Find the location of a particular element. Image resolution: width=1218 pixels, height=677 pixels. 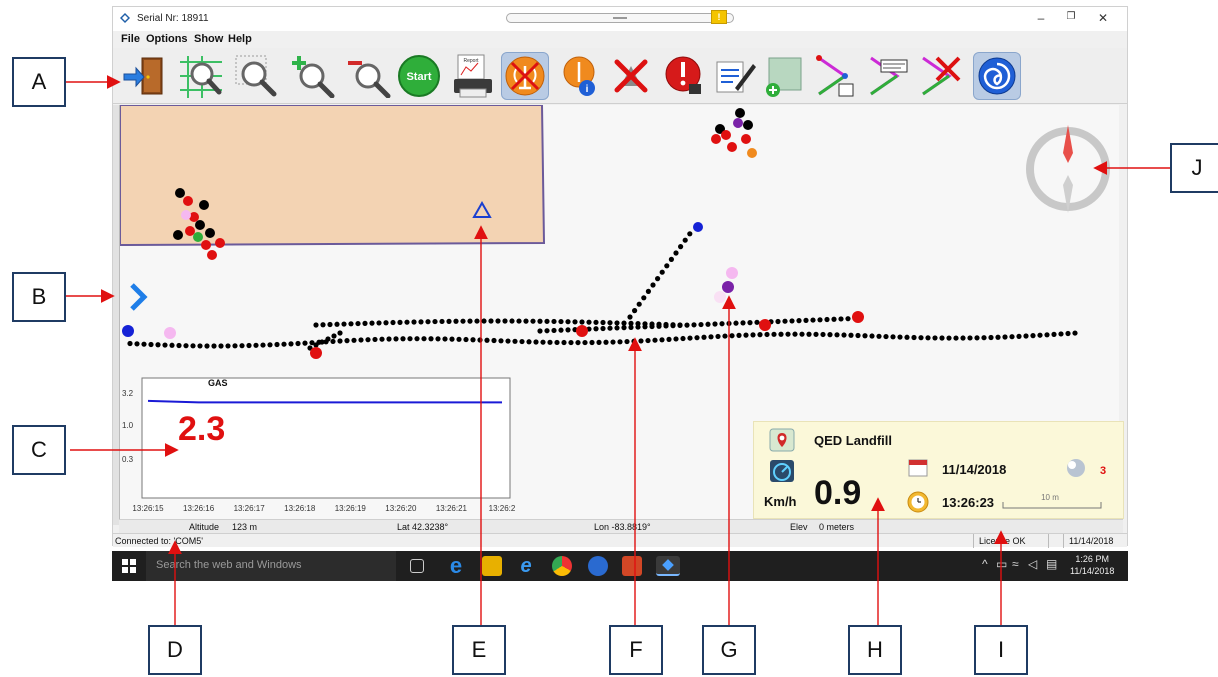

signal-off-button is located at coordinates (525, 76).